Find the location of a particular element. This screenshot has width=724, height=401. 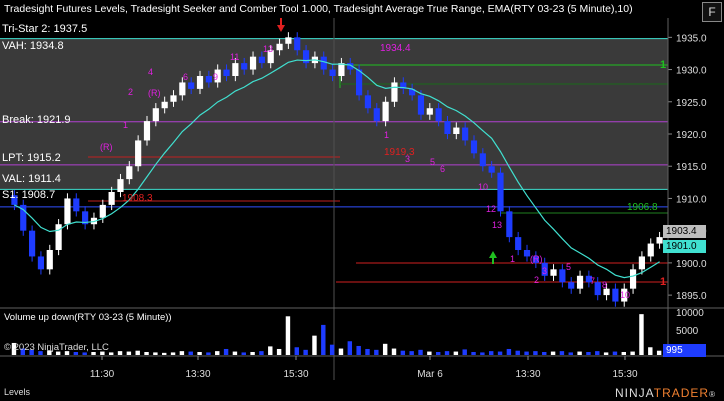

f-button: F is located at coordinates (712, 12).